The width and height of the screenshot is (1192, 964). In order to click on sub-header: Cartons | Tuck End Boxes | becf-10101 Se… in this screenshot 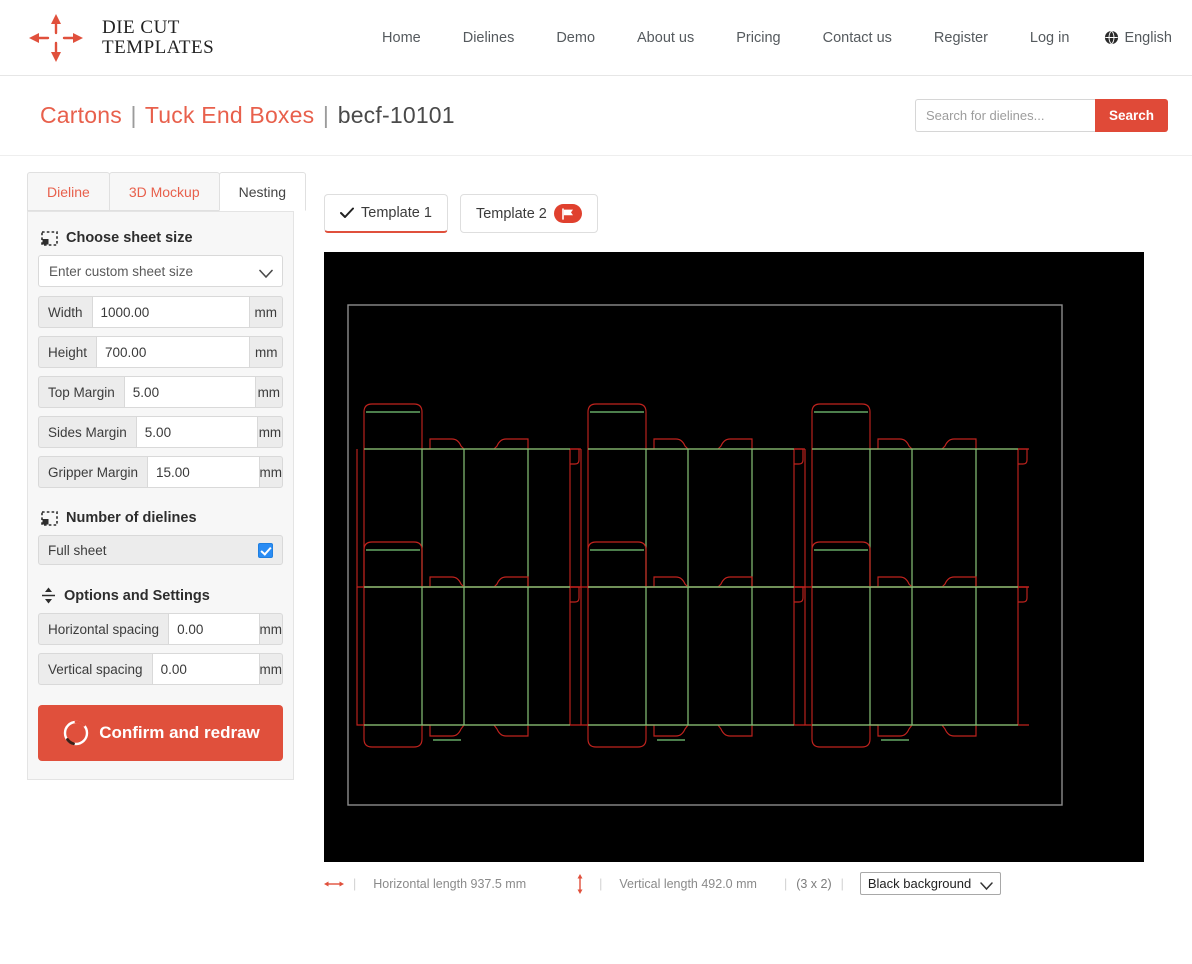, I will do `click(596, 116)`.